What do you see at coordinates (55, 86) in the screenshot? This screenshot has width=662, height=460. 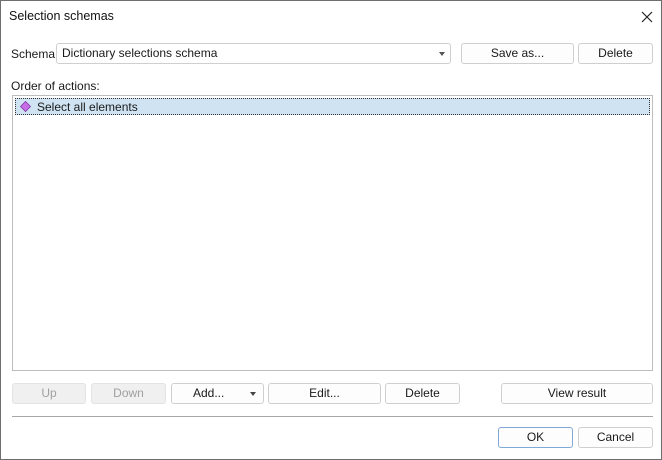 I see `order-of-actions-label: Order of actions:` at bounding box center [55, 86].